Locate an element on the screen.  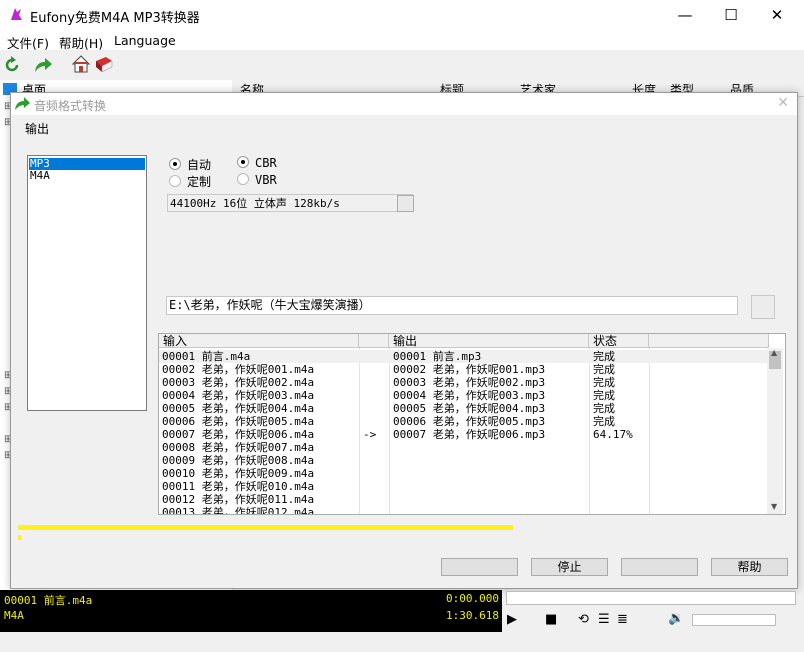
close-button: ✕ is located at coordinates (777, 15).